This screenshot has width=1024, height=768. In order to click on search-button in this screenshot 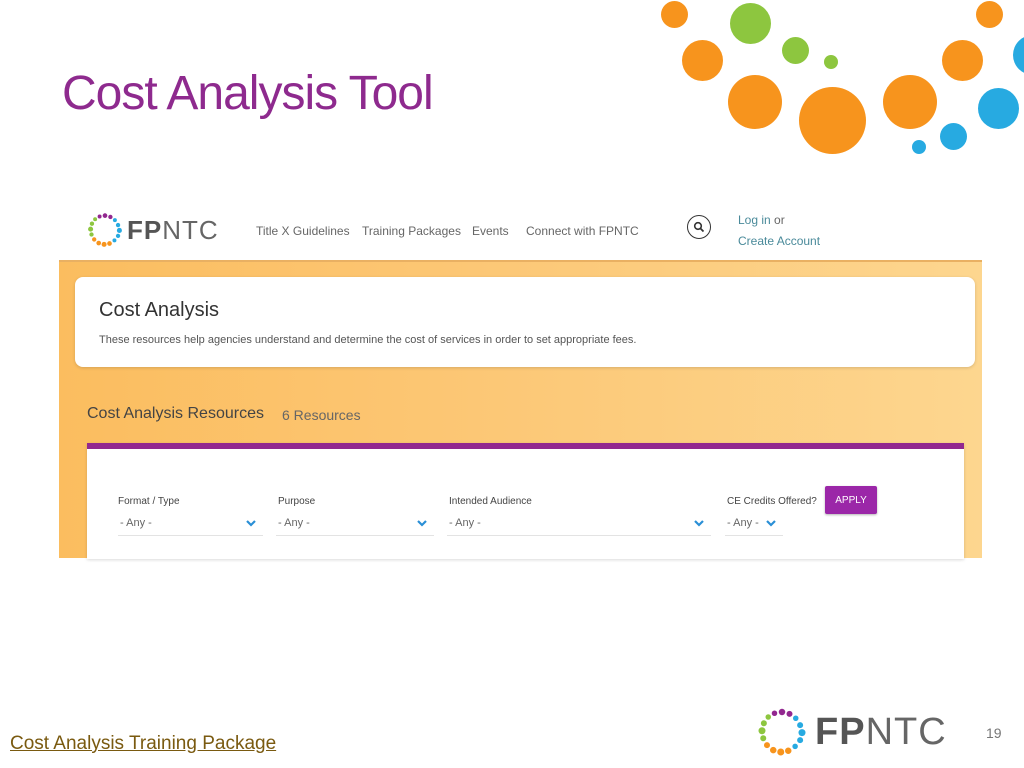, I will do `click(699, 227)`.